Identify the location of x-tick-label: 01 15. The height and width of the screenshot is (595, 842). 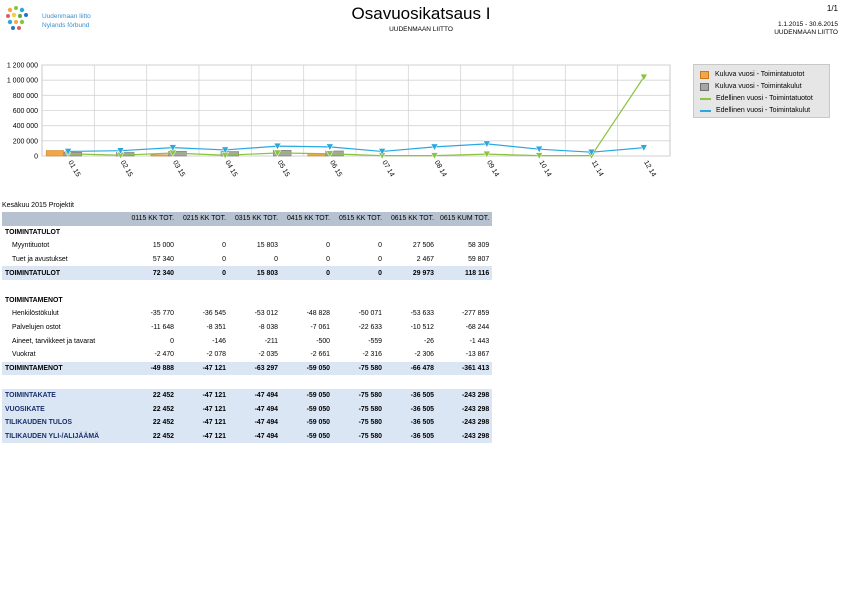
(73, 169).